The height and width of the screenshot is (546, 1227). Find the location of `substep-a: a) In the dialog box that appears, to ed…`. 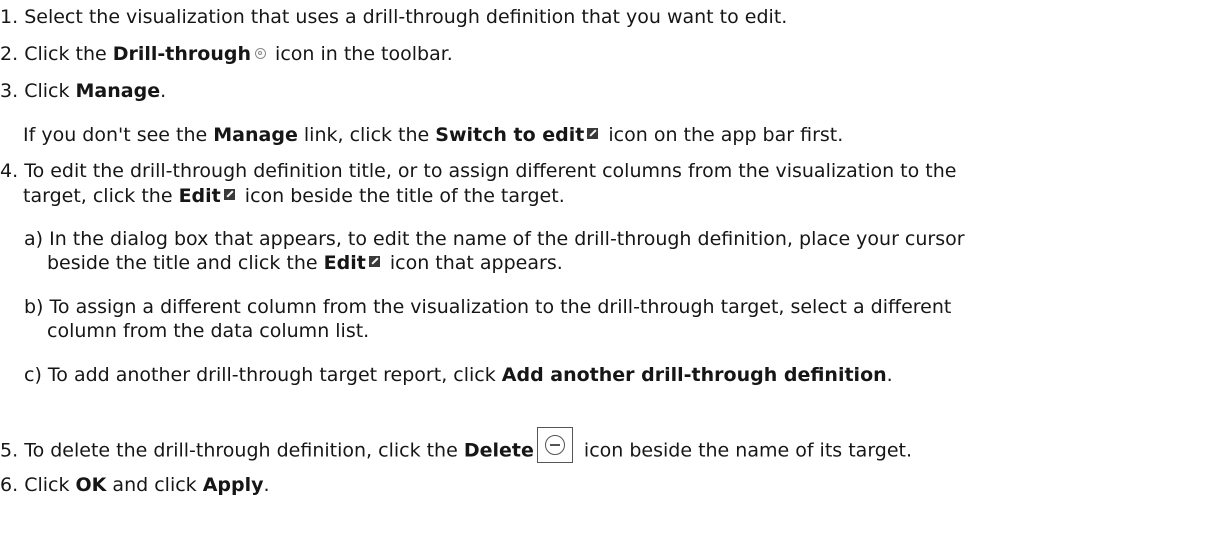

substep-a: a) In the dialog box that appears, to ed… is located at coordinates (494, 239).